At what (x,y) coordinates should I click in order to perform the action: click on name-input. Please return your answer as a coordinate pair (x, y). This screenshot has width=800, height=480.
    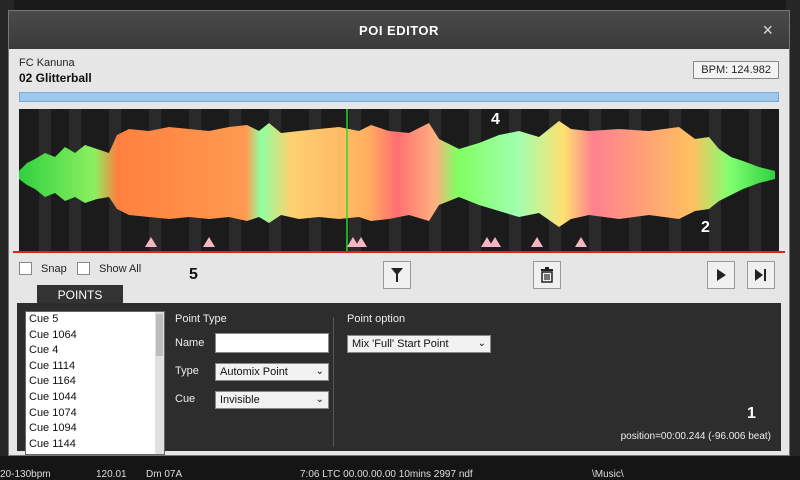
    Looking at the image, I should click on (272, 343).